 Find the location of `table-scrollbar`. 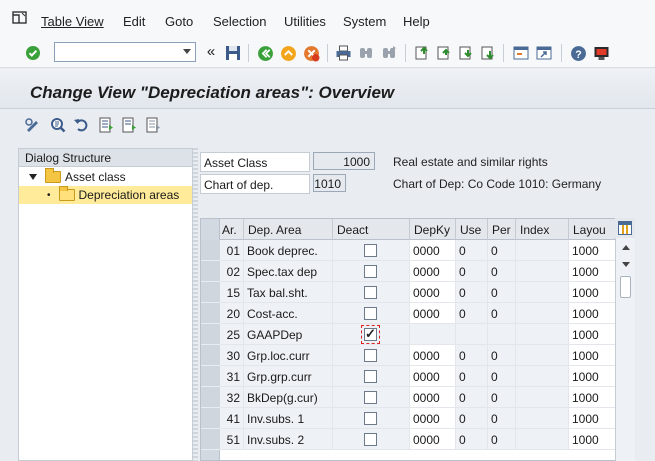

table-scrollbar is located at coordinates (625, 349).